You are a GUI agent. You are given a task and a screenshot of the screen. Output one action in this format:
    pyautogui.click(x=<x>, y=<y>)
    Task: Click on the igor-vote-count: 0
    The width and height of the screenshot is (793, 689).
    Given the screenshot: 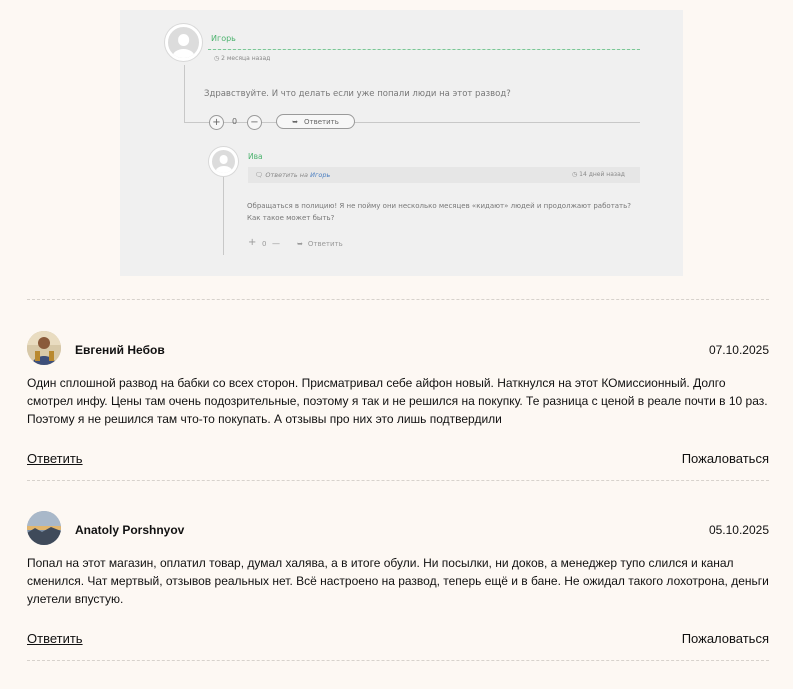 What is the action you would take?
    pyautogui.click(x=235, y=121)
    